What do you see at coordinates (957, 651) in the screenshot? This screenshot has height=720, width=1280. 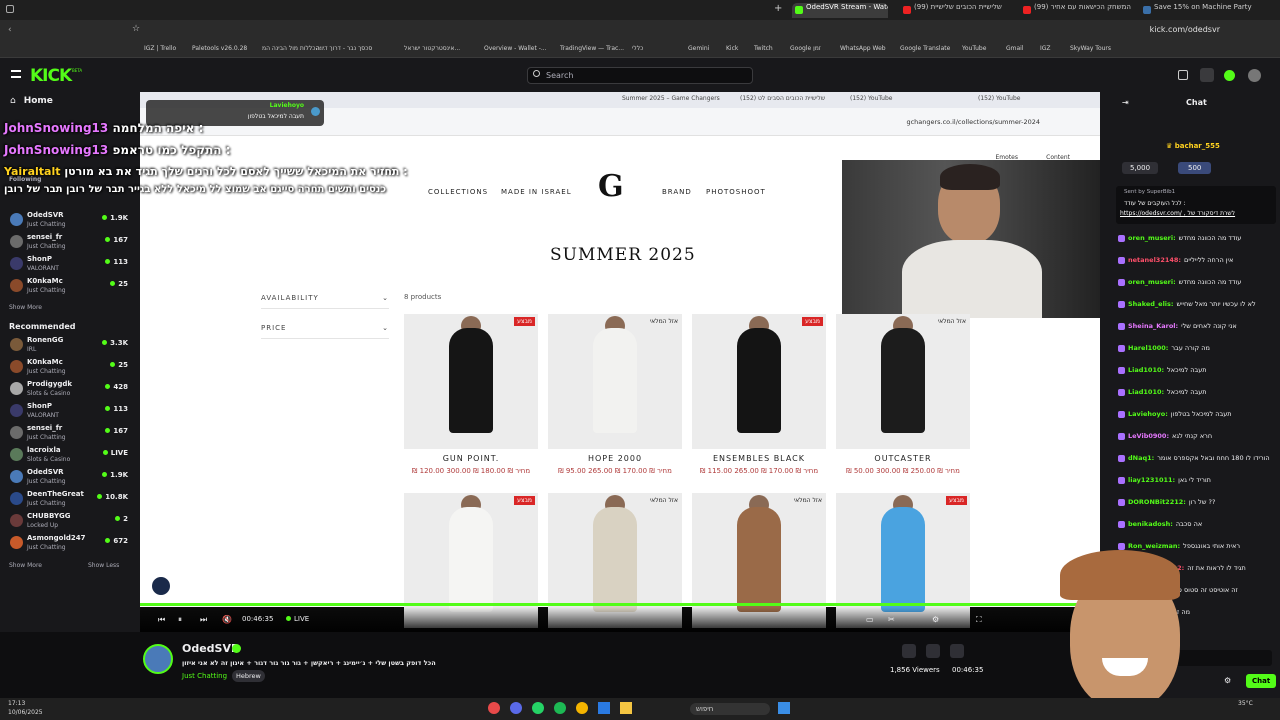 I see `heart-icon` at bounding box center [957, 651].